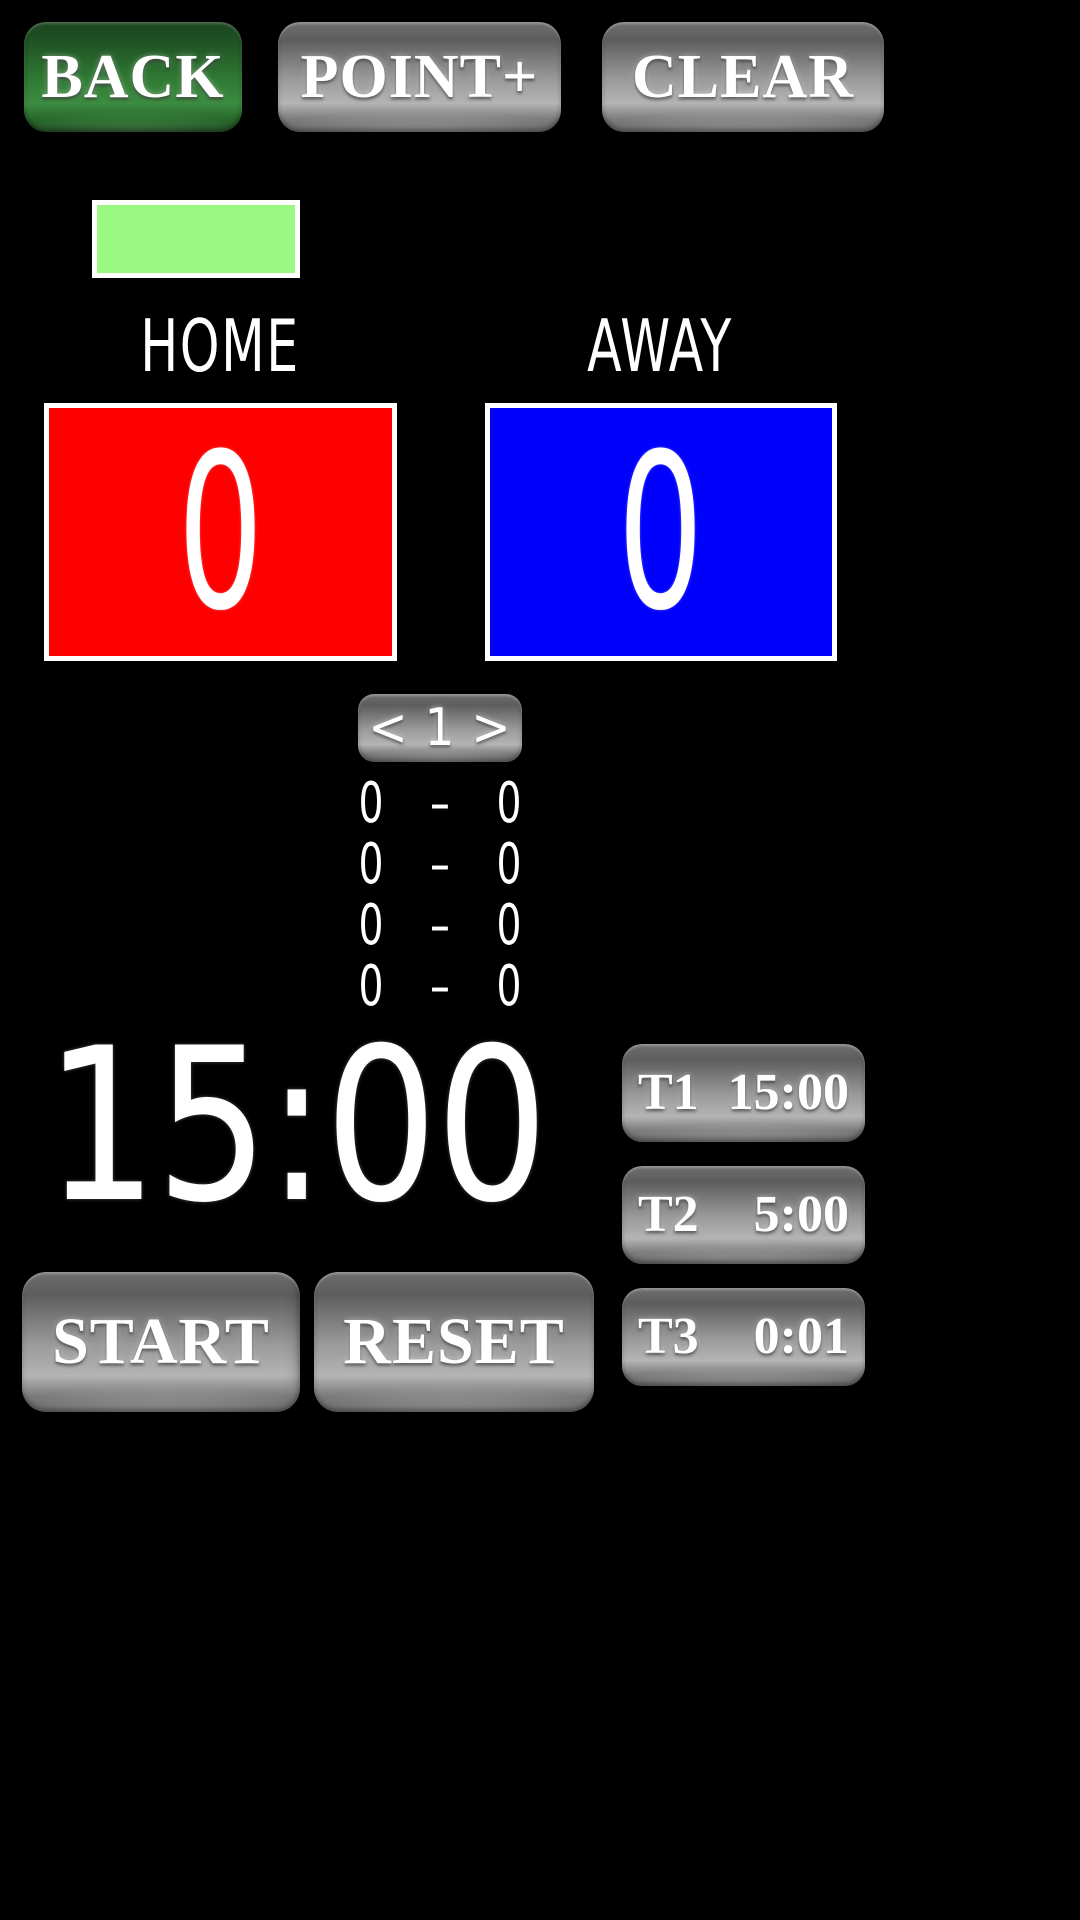 The width and height of the screenshot is (1080, 1920). Describe the element at coordinates (668, 1092) in the screenshot. I see `preset-t1-name: T1` at that location.